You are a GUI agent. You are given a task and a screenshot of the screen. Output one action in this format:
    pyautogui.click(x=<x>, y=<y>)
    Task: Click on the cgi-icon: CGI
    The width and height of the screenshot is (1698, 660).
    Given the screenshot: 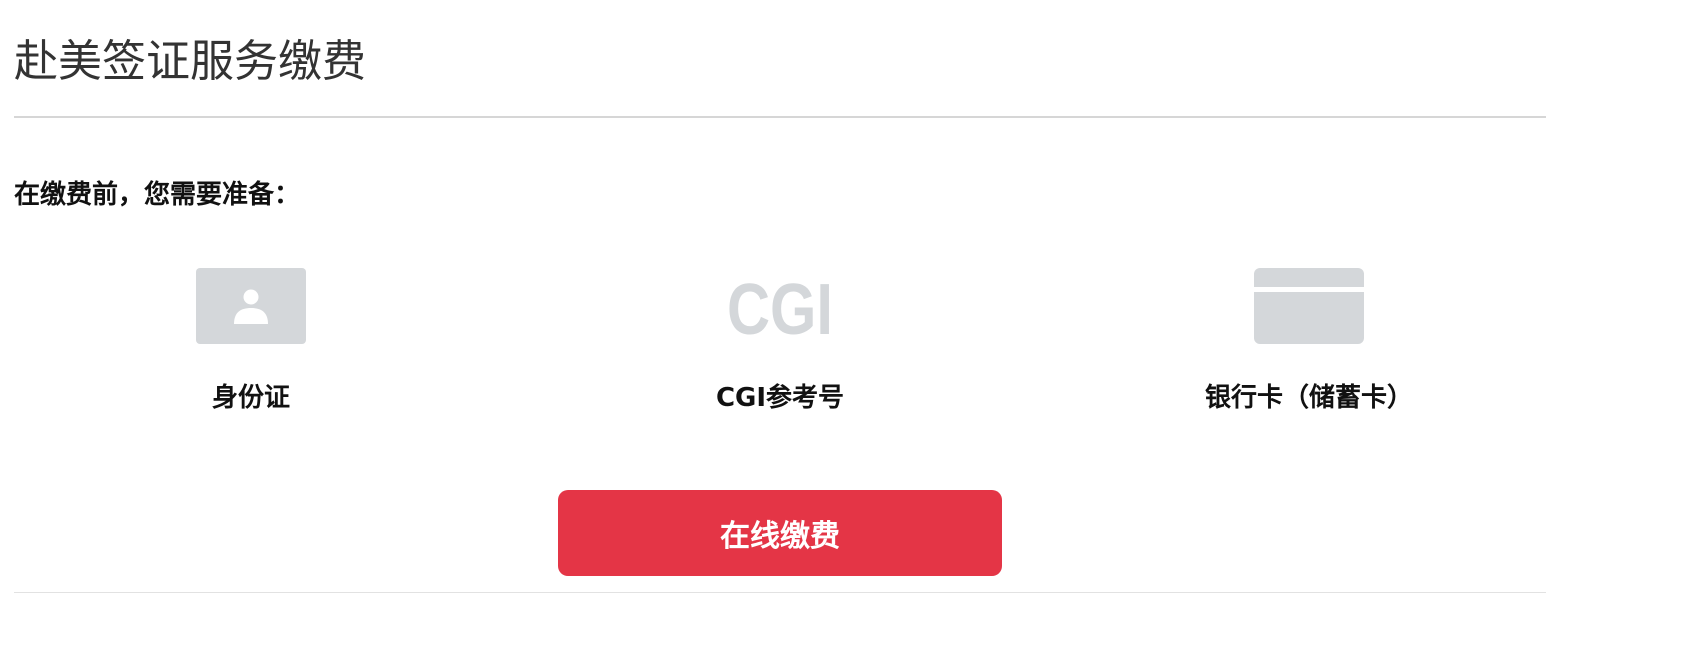 What is the action you would take?
    pyautogui.click(x=780, y=307)
    